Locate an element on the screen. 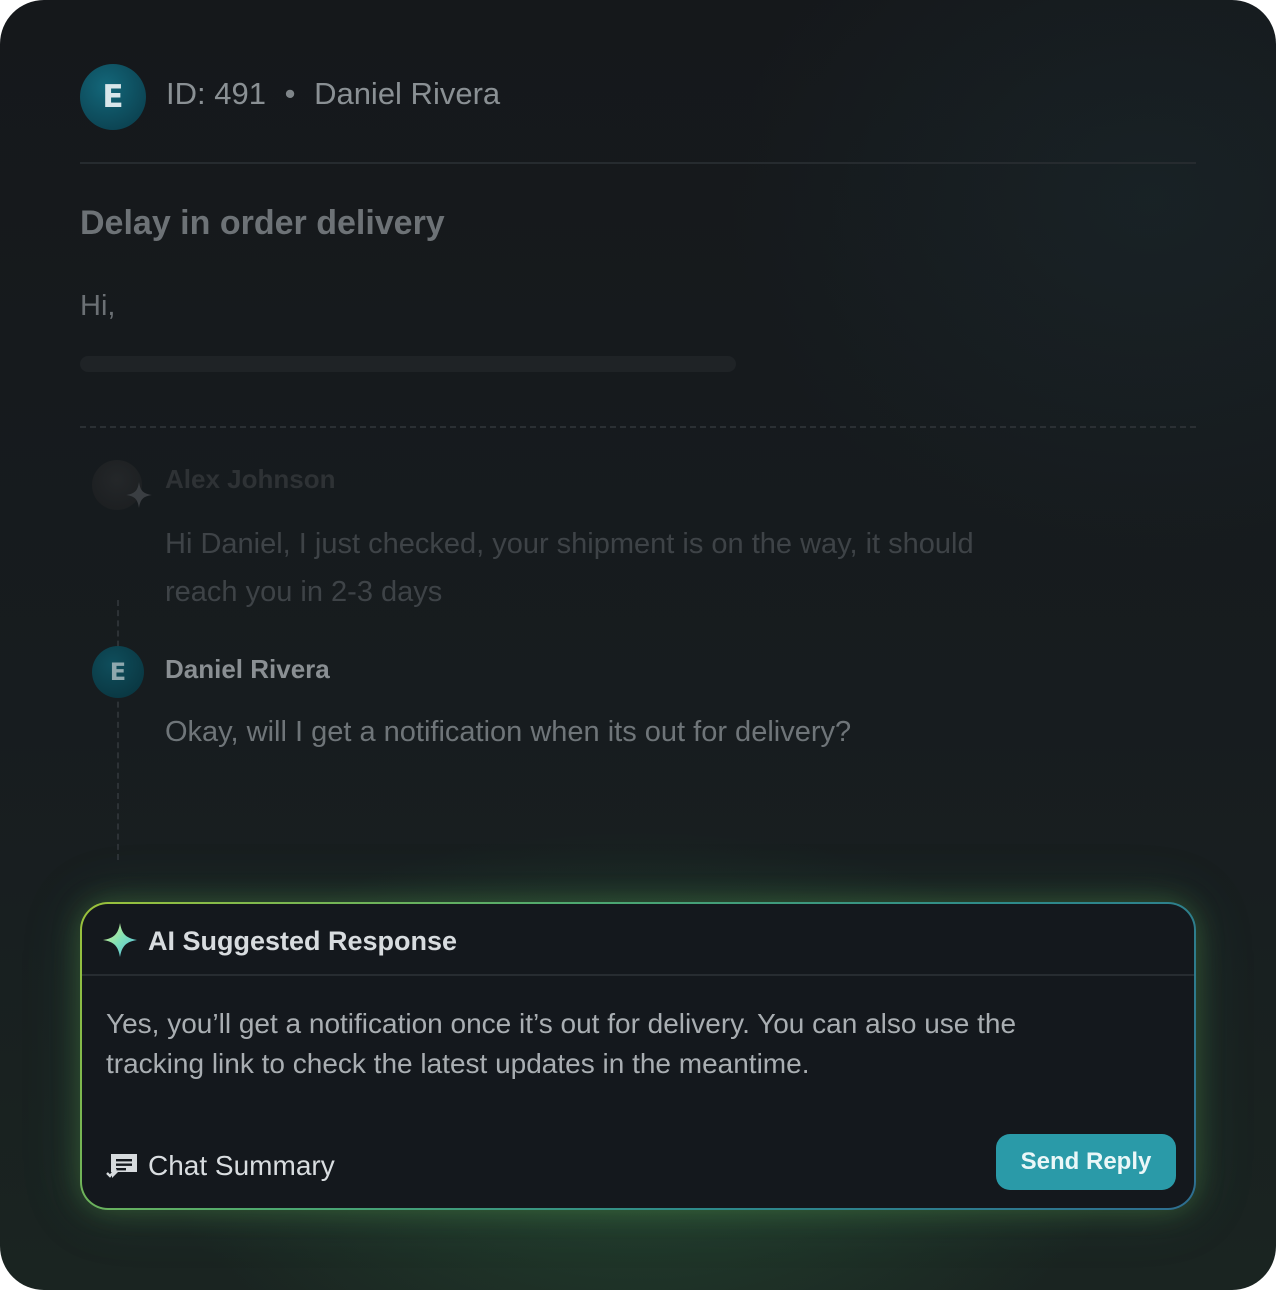 The image size is (1276, 1290). customer-name: Daniel Rivera is located at coordinates (407, 93).